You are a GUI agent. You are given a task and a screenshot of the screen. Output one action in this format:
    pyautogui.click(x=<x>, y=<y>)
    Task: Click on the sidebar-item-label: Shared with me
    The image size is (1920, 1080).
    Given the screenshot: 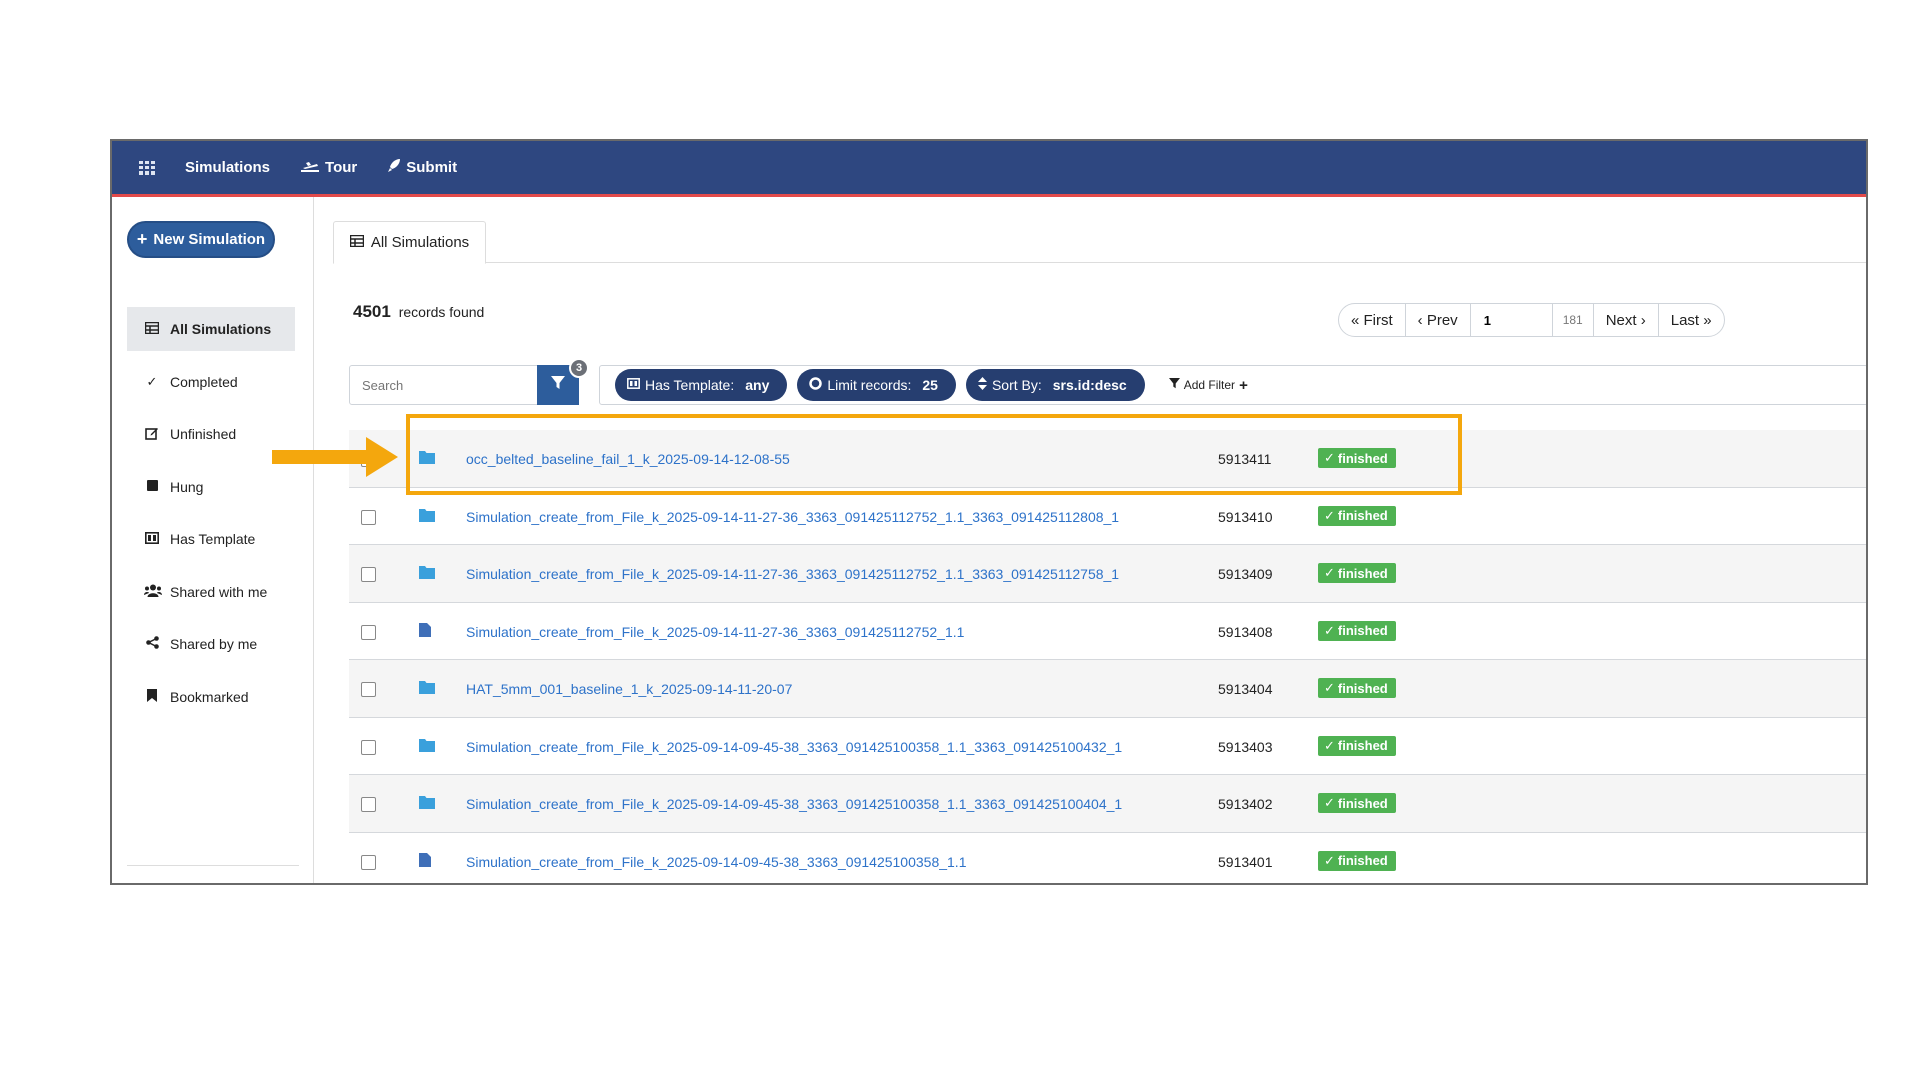 What is the action you would take?
    pyautogui.click(x=219, y=591)
    